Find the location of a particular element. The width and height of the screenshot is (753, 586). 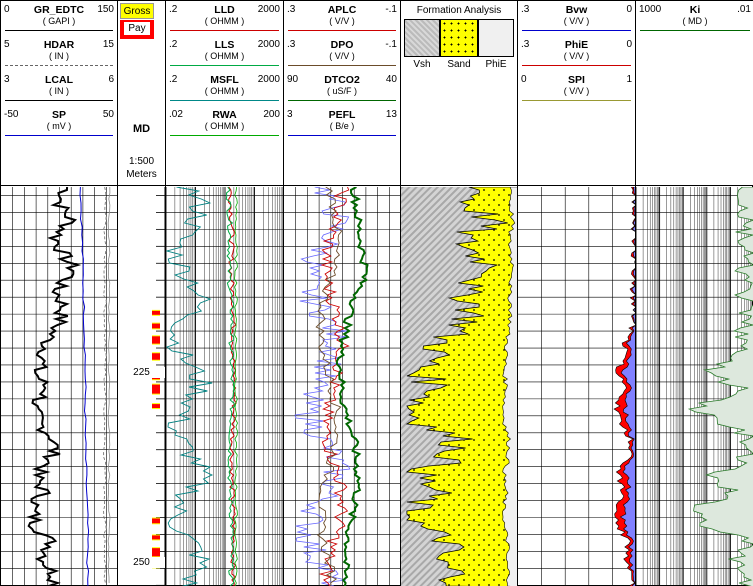

rwa-line is located at coordinates (224, 135).